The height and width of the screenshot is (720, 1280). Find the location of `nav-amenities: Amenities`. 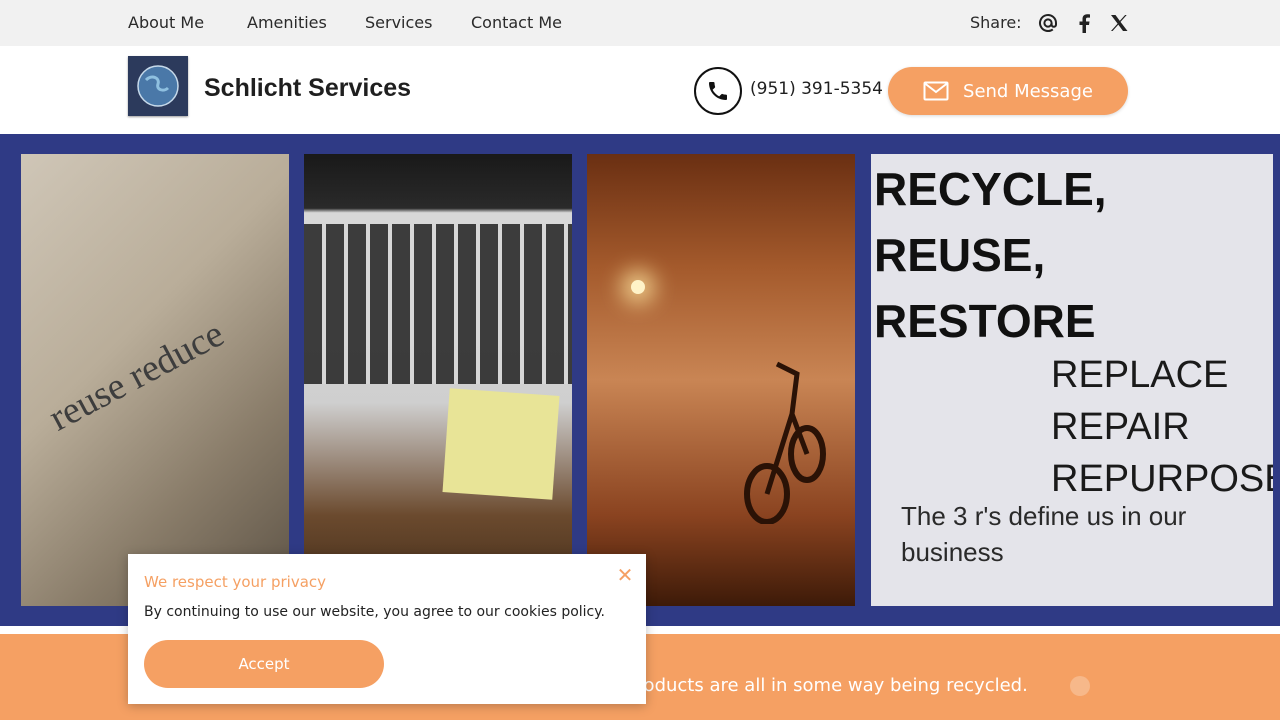

nav-amenities: Amenities is located at coordinates (287, 22).